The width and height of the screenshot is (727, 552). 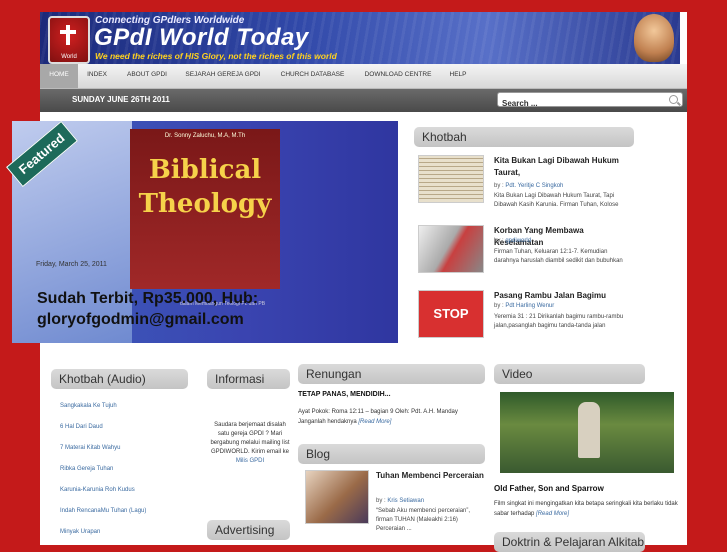 What do you see at coordinates (71, 264) in the screenshot?
I see `featured-date: Friday, March 25, 2011` at bounding box center [71, 264].